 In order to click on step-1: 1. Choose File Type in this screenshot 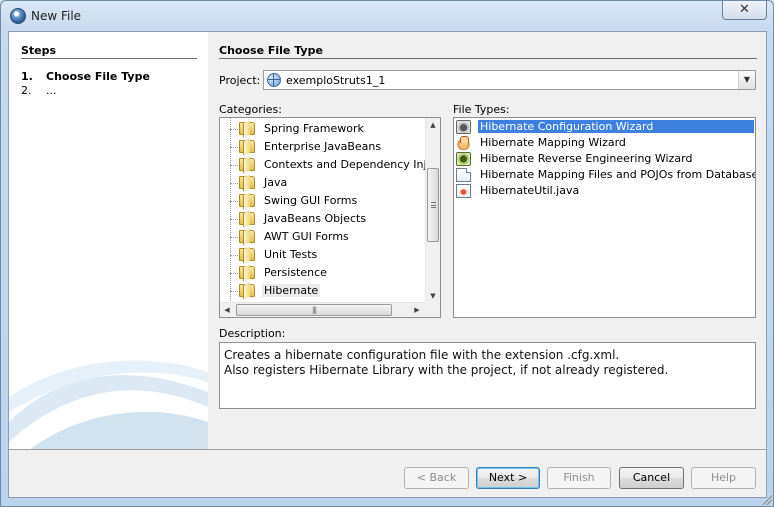, I will do `click(85, 76)`.